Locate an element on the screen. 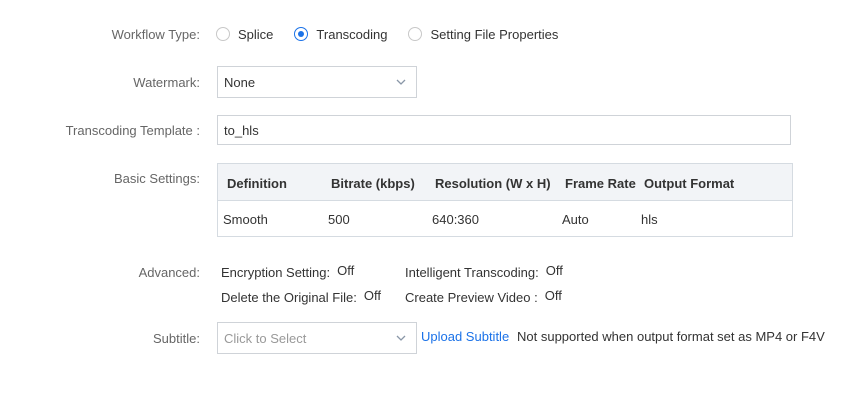 Image resolution: width=855 pixels, height=417 pixels. radio-label-transcoding: Transcoding is located at coordinates (352, 34).